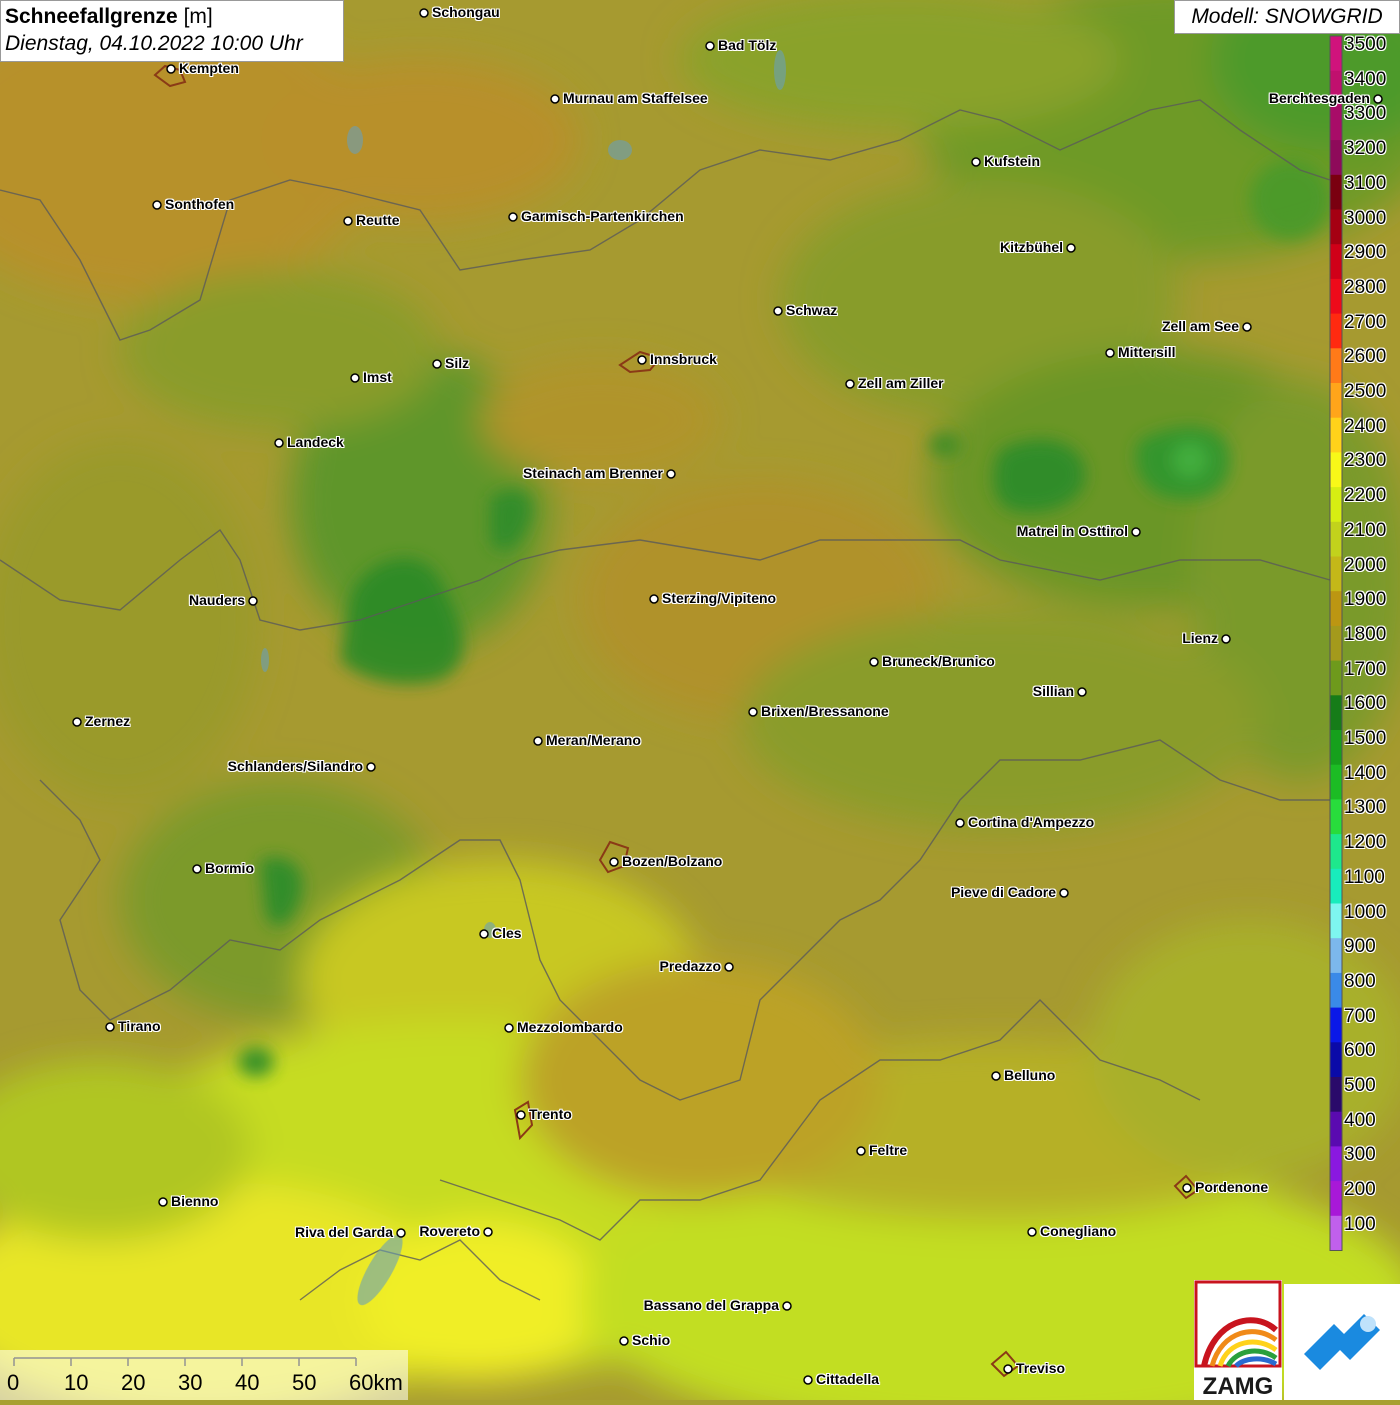  Describe the element at coordinates (938, 661) in the screenshot. I see `city-label: Bruneck/Brunico` at that location.